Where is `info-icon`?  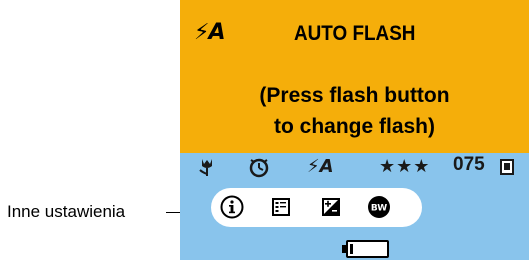
info-icon is located at coordinates (232, 207).